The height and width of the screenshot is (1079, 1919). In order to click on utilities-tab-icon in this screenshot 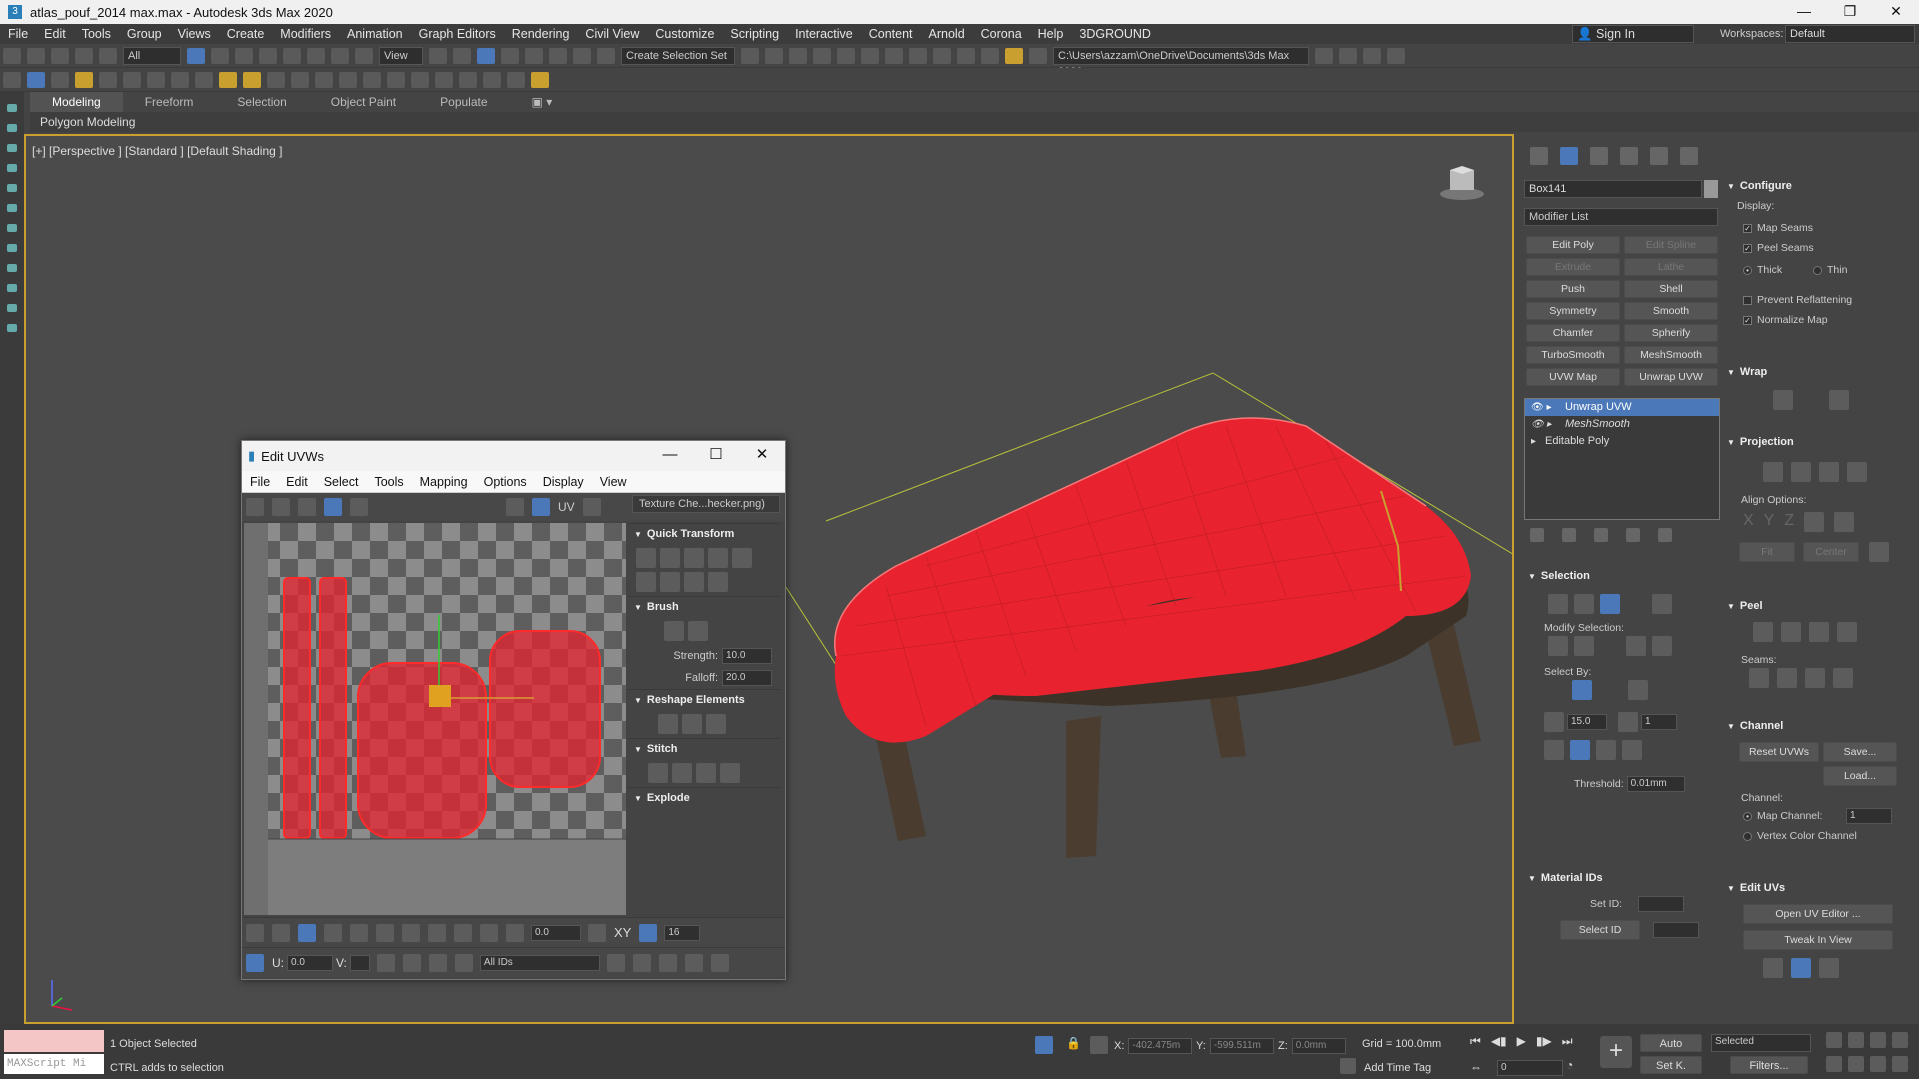, I will do `click(1689, 156)`.